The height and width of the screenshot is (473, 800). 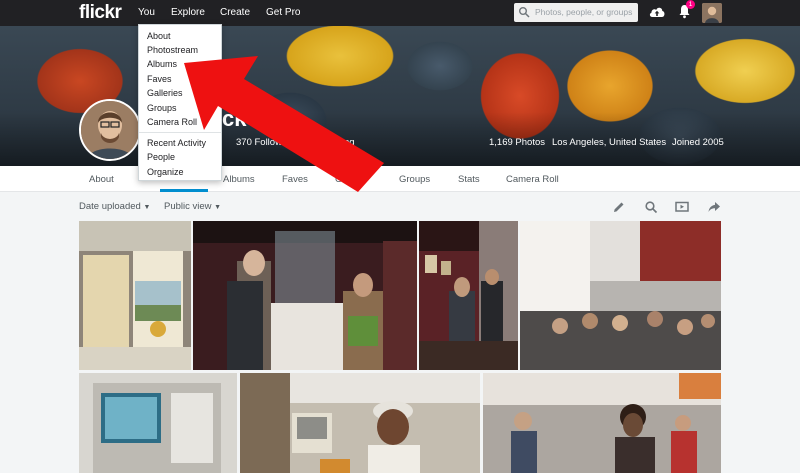 I want to click on menu-item-photostream: Photostream, so click(x=172, y=50).